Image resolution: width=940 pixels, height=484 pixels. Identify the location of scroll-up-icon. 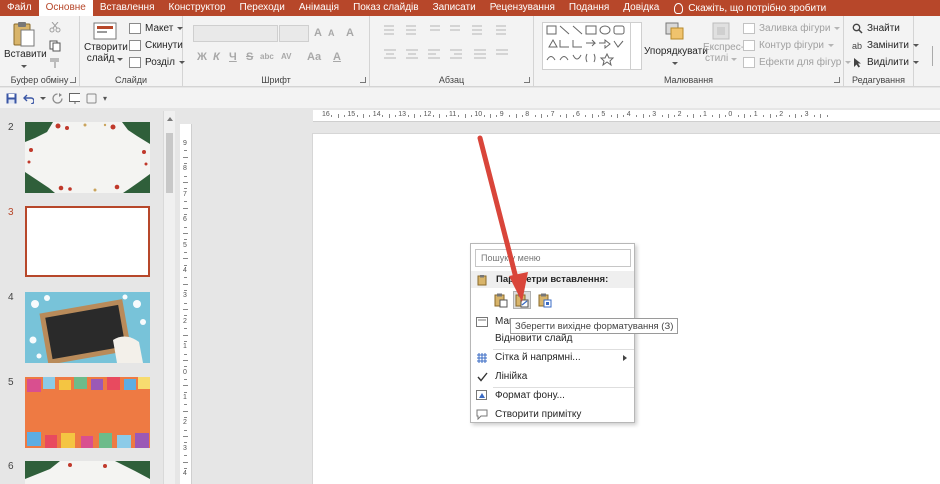
(170, 119).